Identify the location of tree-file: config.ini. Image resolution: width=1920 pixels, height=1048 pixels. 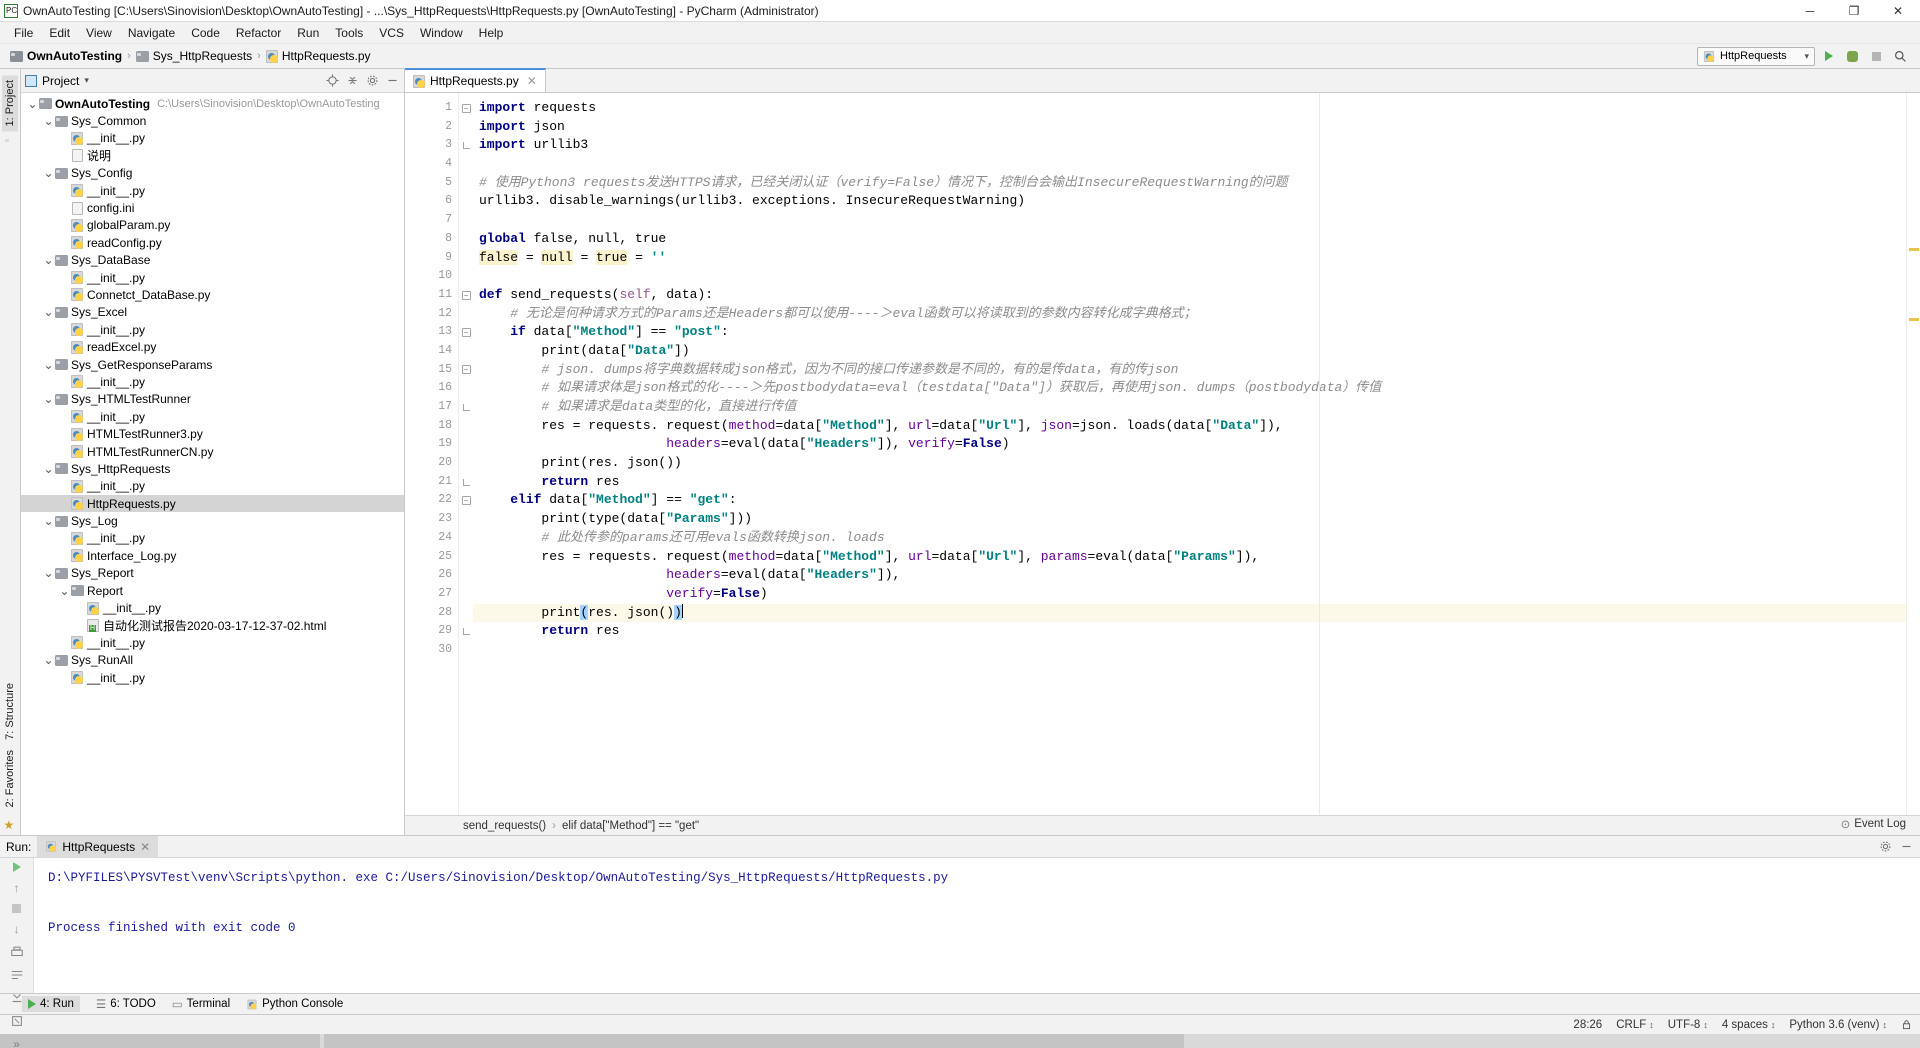
(212, 207).